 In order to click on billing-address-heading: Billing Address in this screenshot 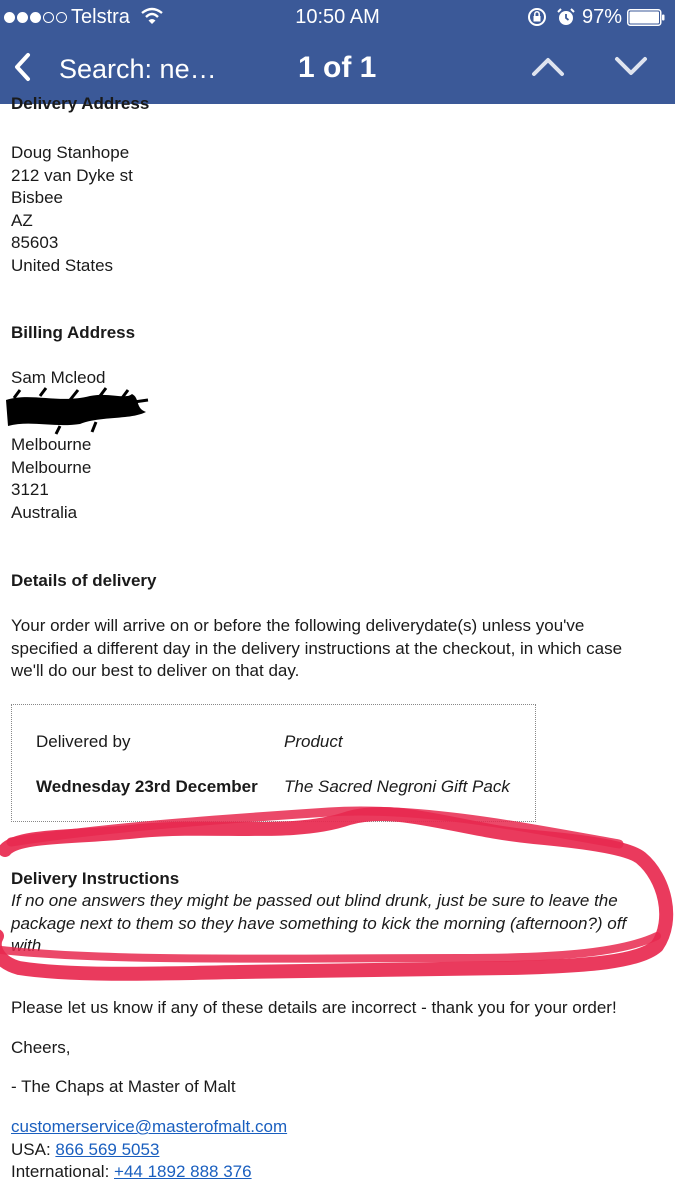, I will do `click(73, 332)`.